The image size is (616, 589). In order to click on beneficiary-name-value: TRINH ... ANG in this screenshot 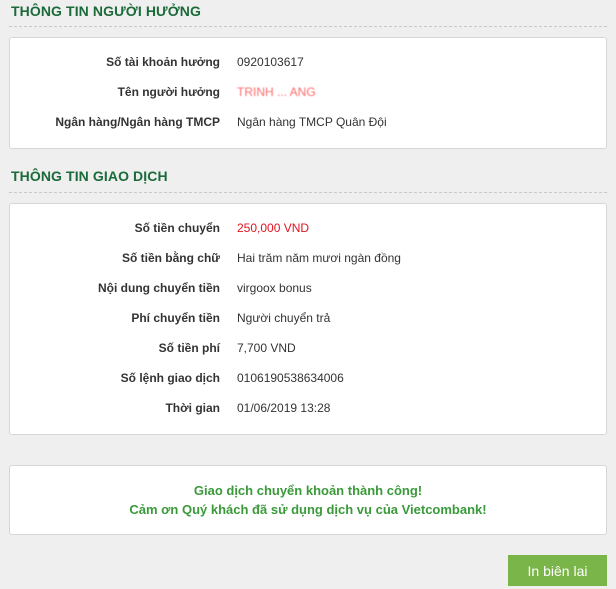, I will do `click(276, 92)`.